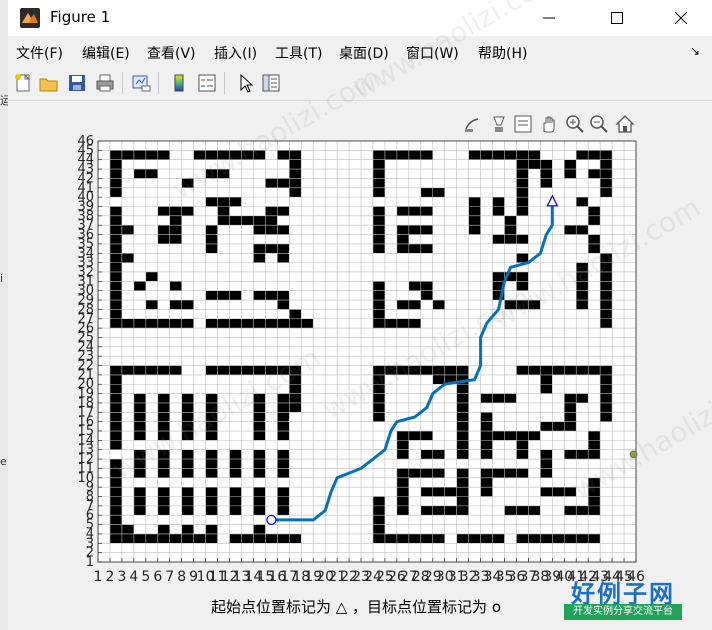  I want to click on goal-circle-marker, so click(271, 520).